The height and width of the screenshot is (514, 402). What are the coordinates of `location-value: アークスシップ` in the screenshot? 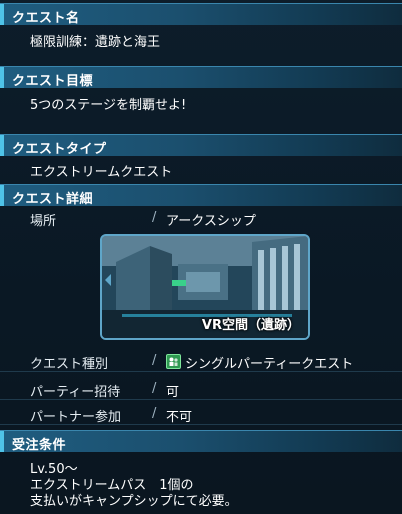 It's located at (211, 221).